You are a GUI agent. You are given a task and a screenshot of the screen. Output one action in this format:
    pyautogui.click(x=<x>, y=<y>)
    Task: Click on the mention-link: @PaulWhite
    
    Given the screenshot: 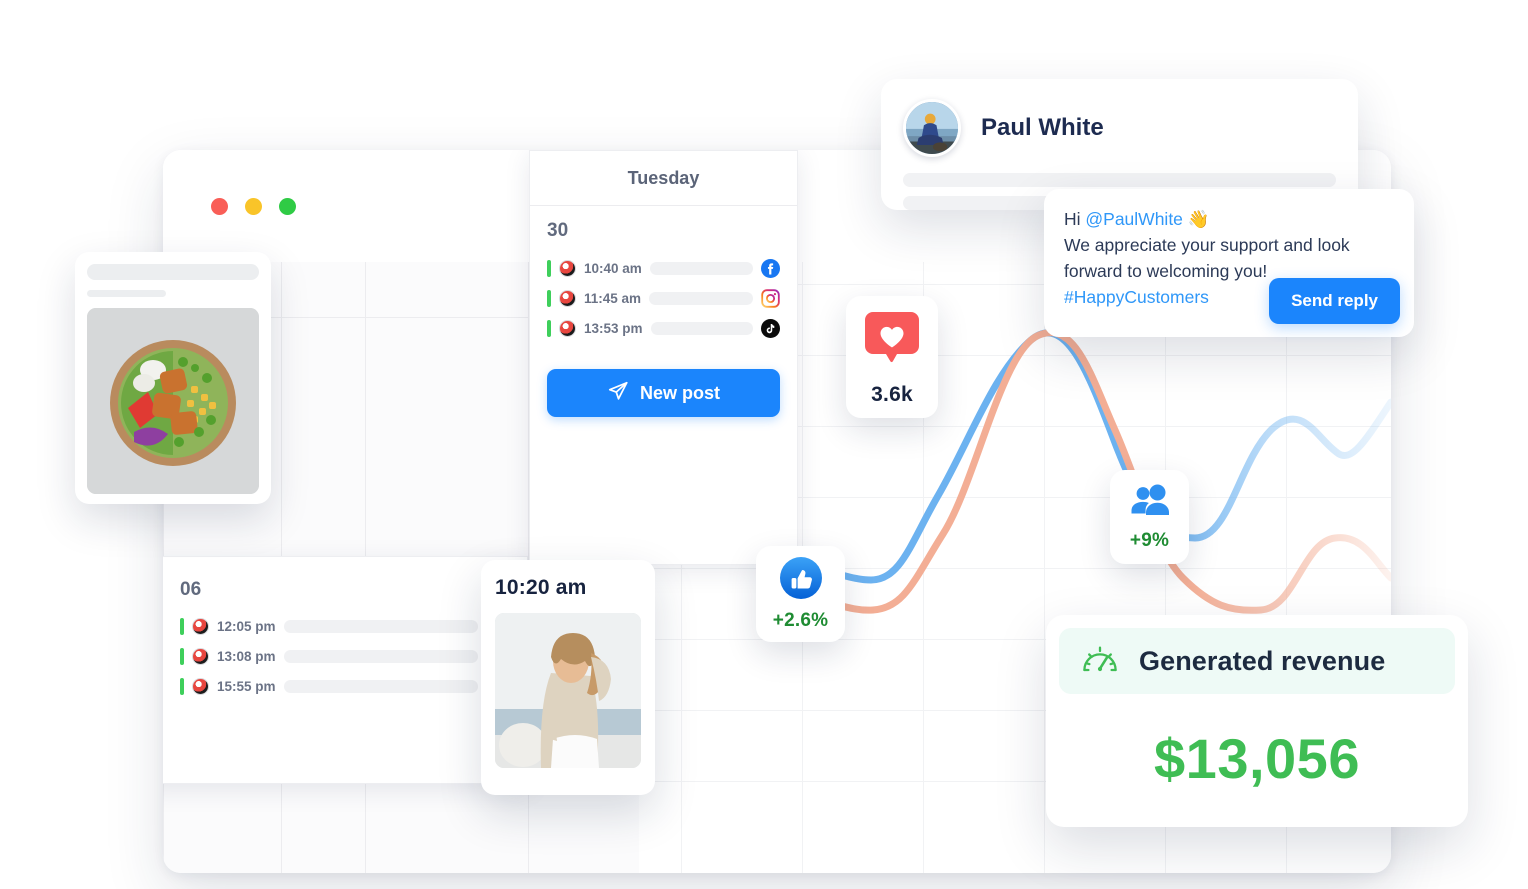 What is the action you would take?
    pyautogui.click(x=1134, y=219)
    